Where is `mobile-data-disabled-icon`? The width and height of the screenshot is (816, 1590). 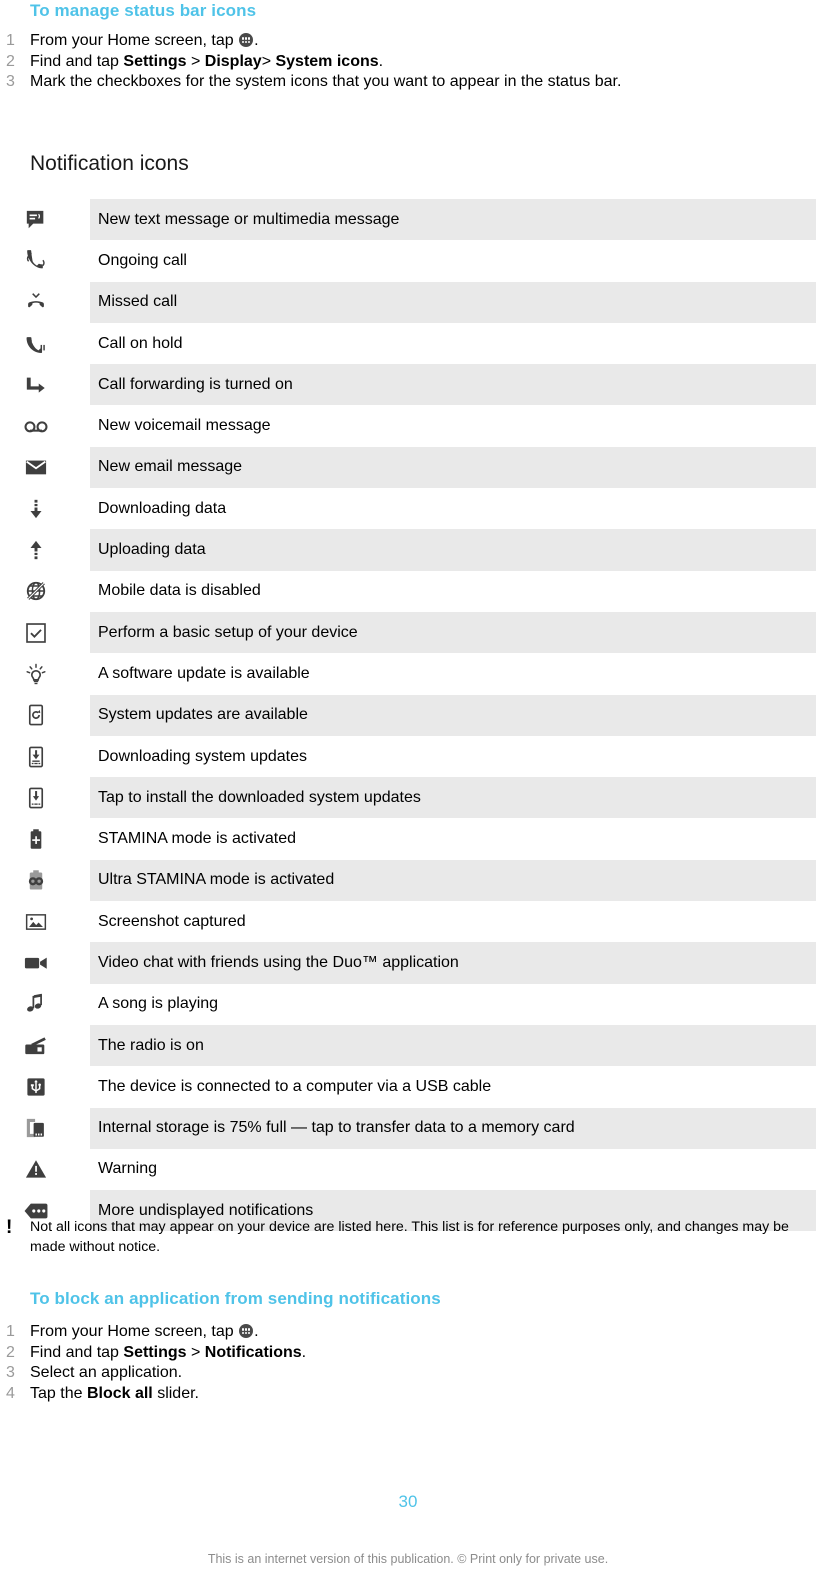
mobile-data-disabled-icon is located at coordinates (45, 591).